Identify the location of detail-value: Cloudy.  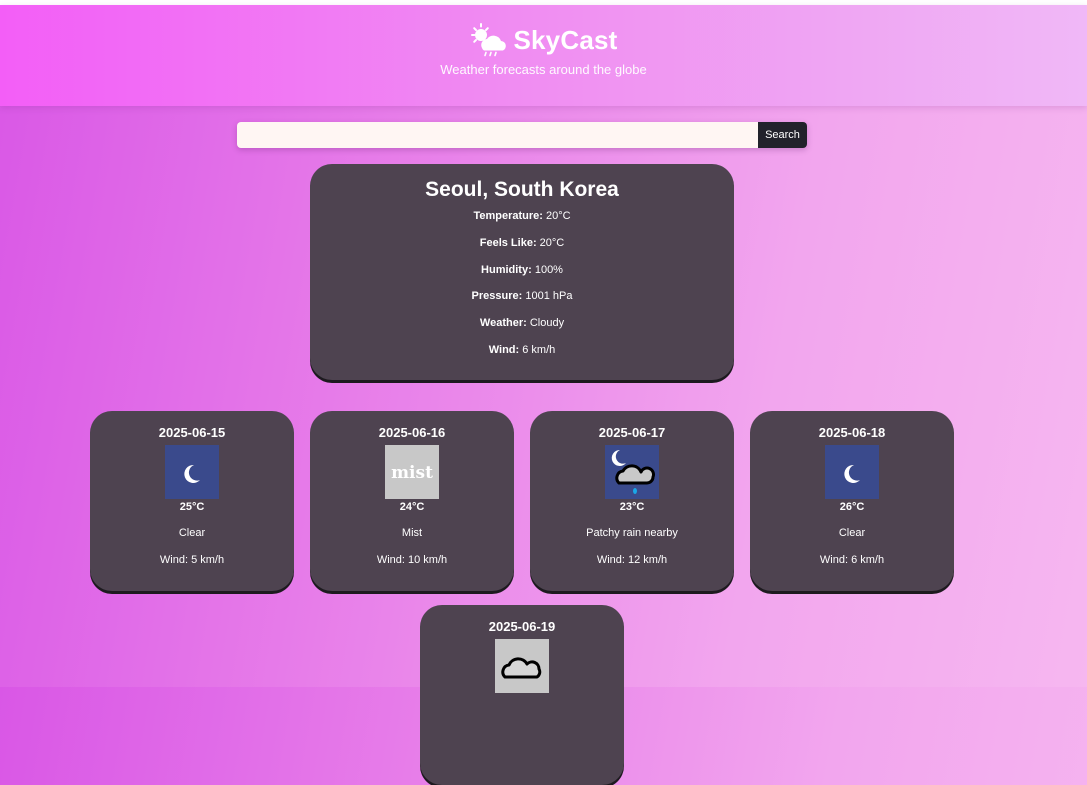
(547, 323).